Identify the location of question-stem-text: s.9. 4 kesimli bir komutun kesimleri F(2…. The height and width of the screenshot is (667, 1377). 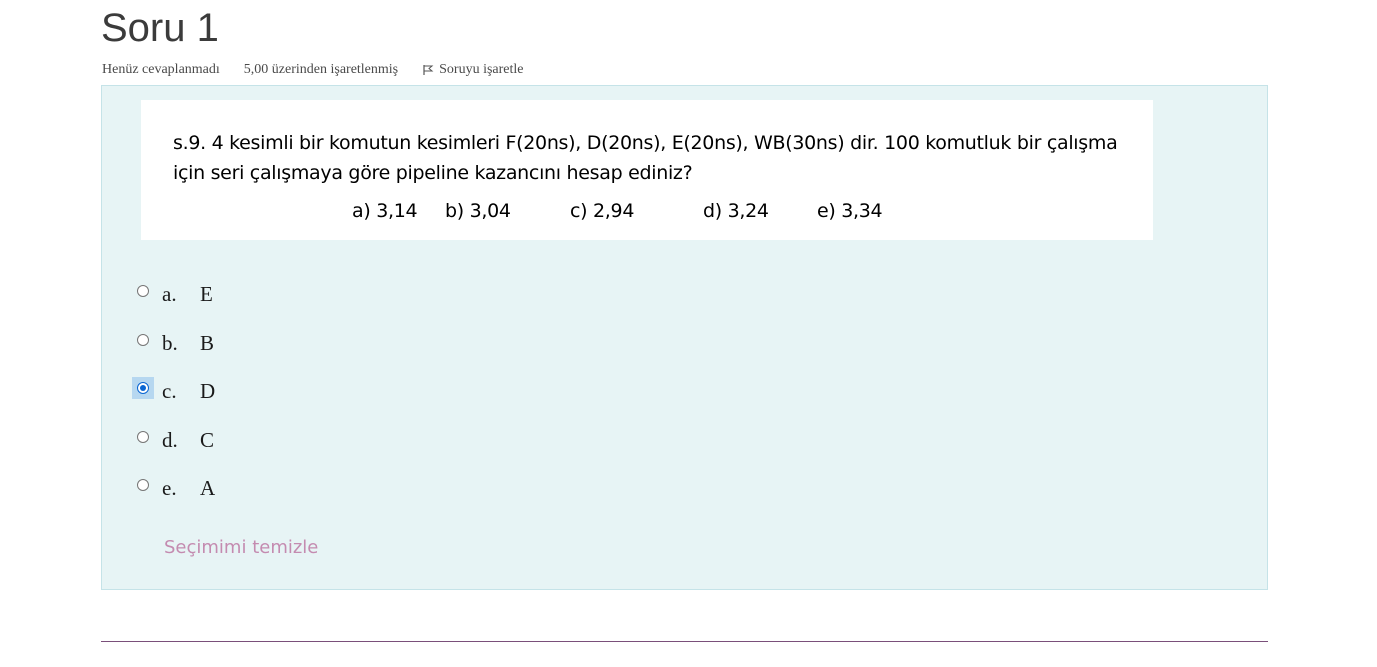
(645, 158).